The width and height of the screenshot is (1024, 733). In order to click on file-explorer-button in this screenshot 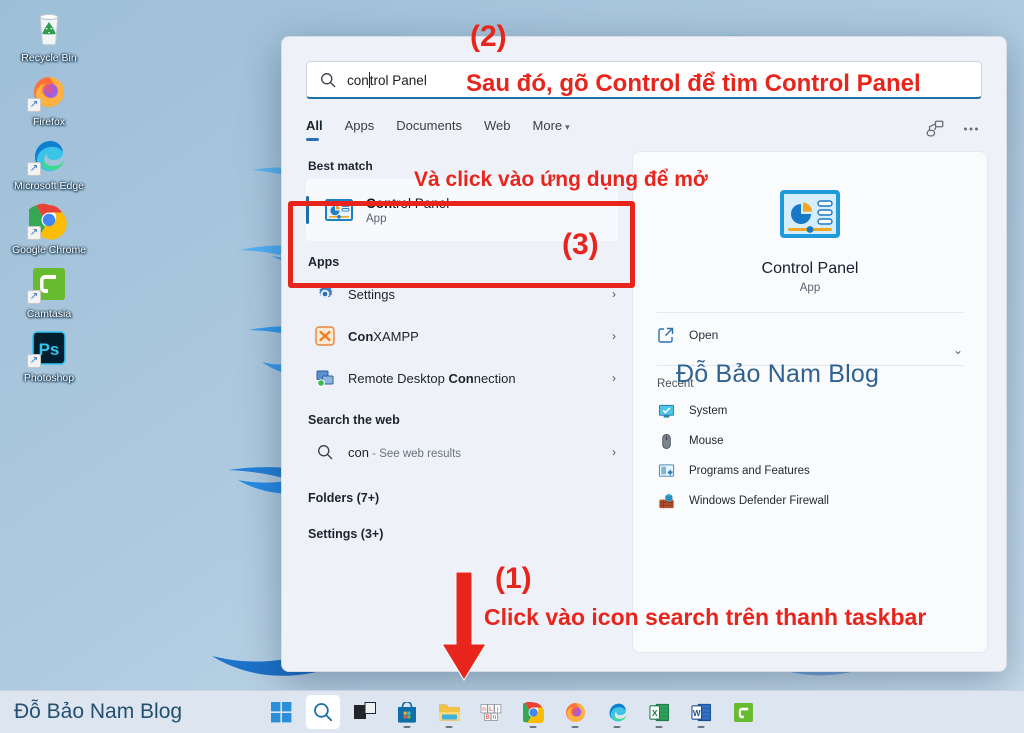, I will do `click(449, 712)`.